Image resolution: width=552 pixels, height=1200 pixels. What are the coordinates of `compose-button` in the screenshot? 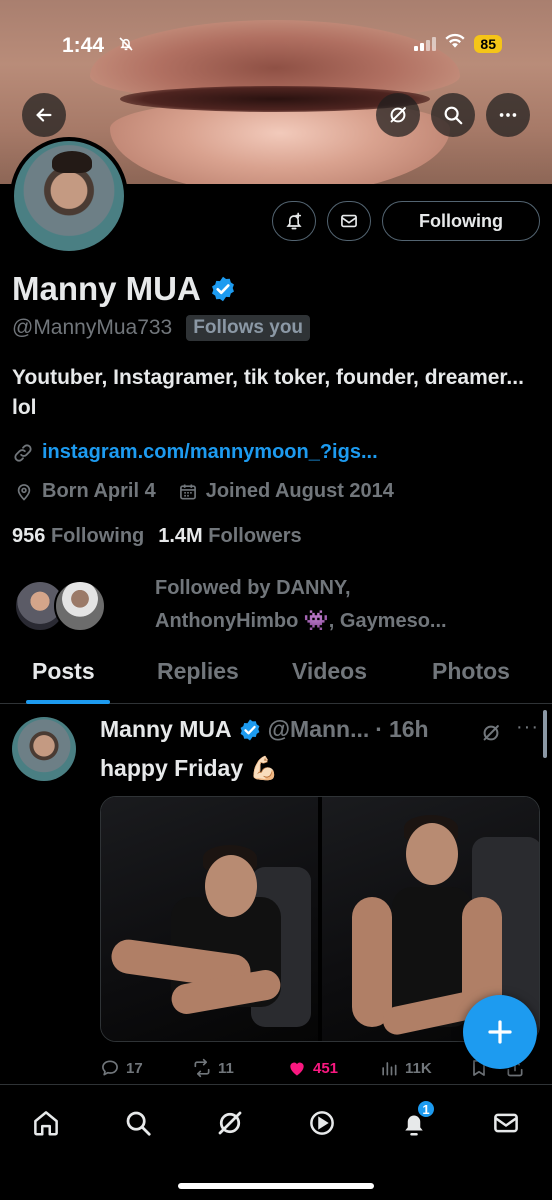 It's located at (500, 1032).